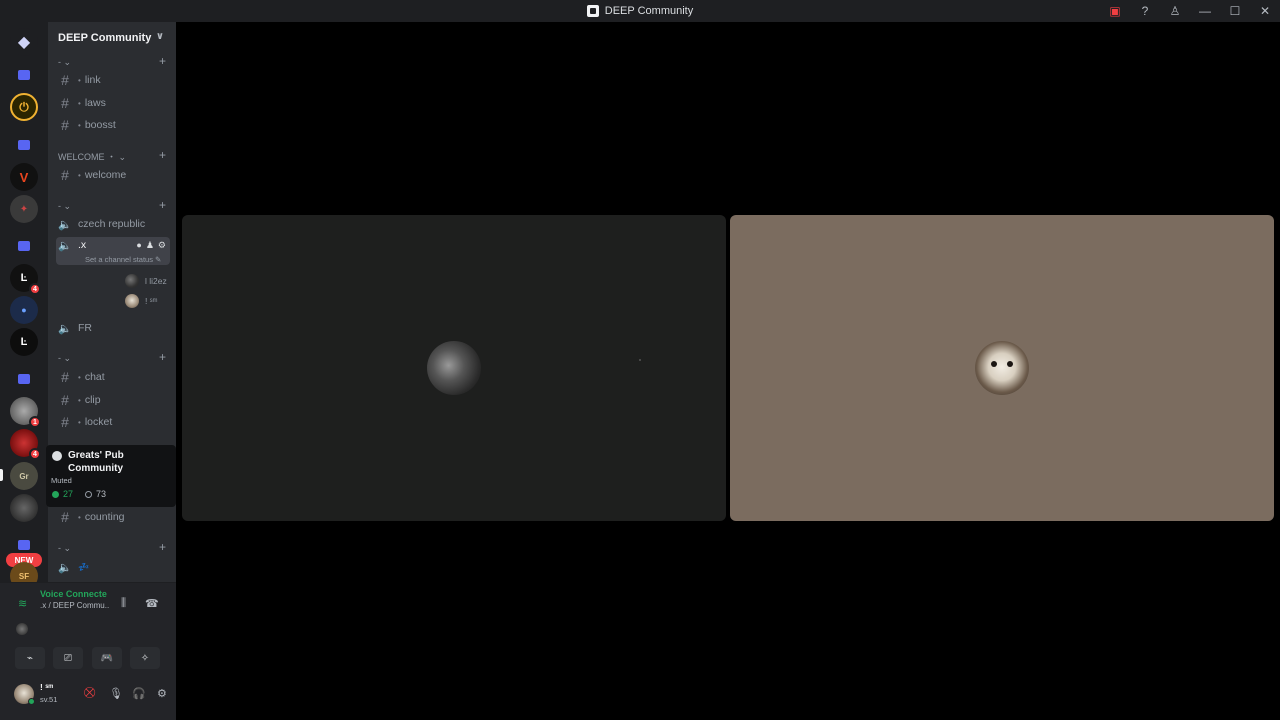 This screenshot has width=1280, height=720. What do you see at coordinates (113, 400) in the screenshot?
I see `channel-clip: # • clip` at bounding box center [113, 400].